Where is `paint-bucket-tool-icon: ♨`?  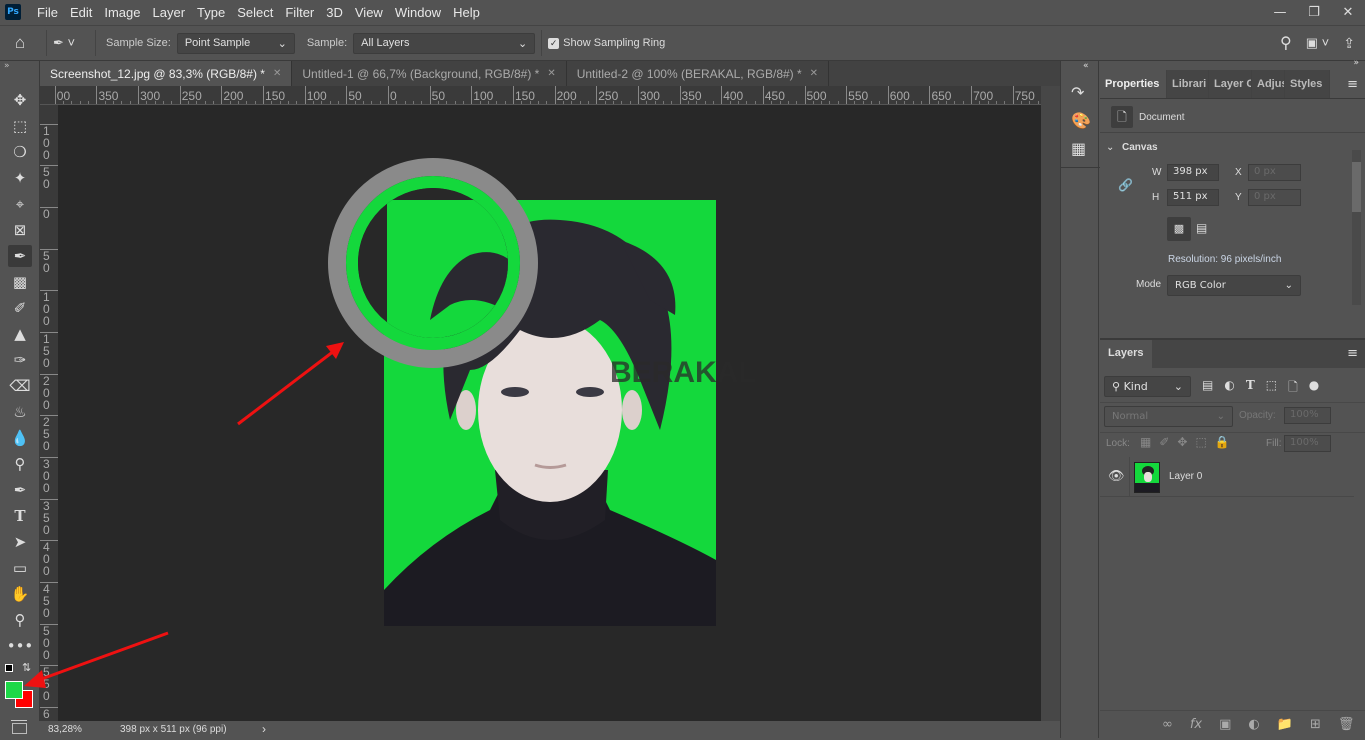 paint-bucket-tool-icon: ♨ is located at coordinates (20, 412).